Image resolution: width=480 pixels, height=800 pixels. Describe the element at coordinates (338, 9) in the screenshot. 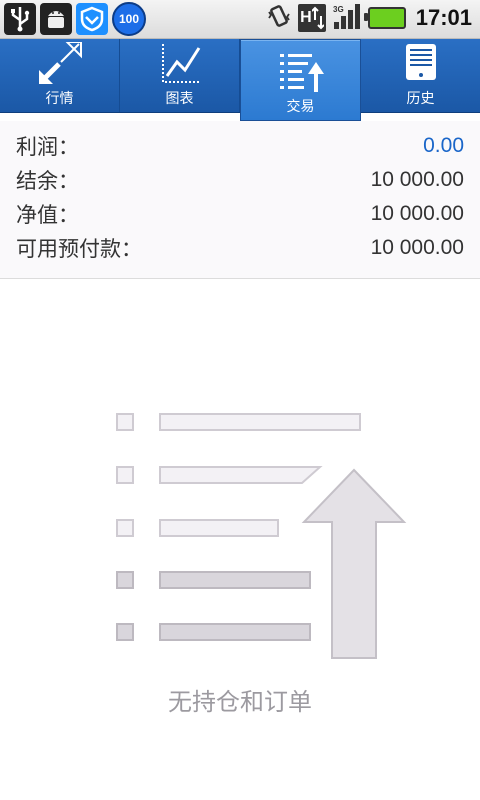

I see `svg-text: 3G` at that location.